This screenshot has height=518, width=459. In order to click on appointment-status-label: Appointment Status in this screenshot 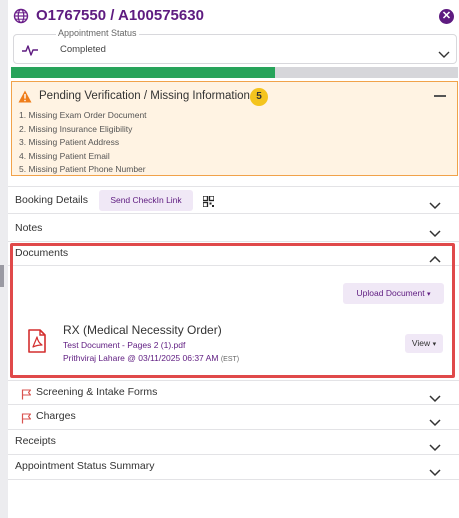, I will do `click(97, 33)`.